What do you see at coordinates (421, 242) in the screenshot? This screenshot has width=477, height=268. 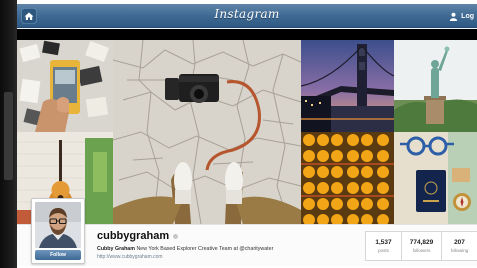 I see `stat-value: 774,829` at bounding box center [421, 242].